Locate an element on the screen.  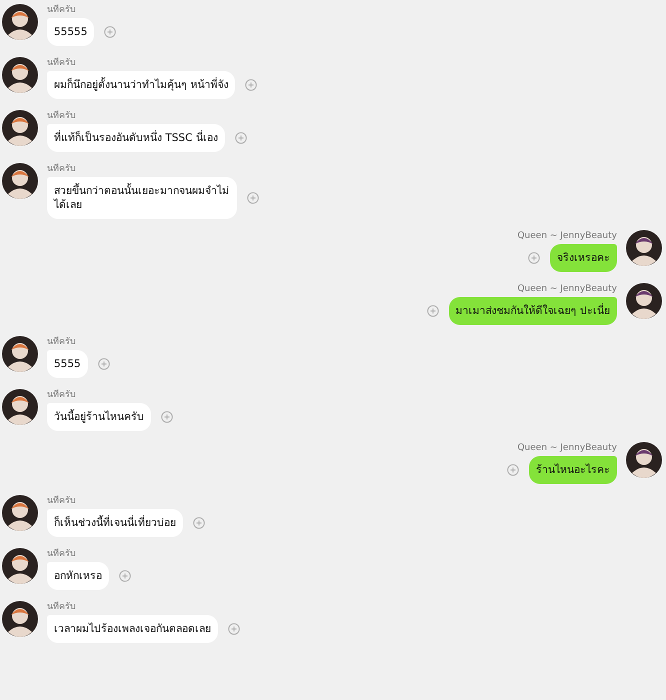
message-bubble: มาเมาส่งชมกันให้ดีใจเฉยๆ ปะเนี่ย is located at coordinates (532, 311).